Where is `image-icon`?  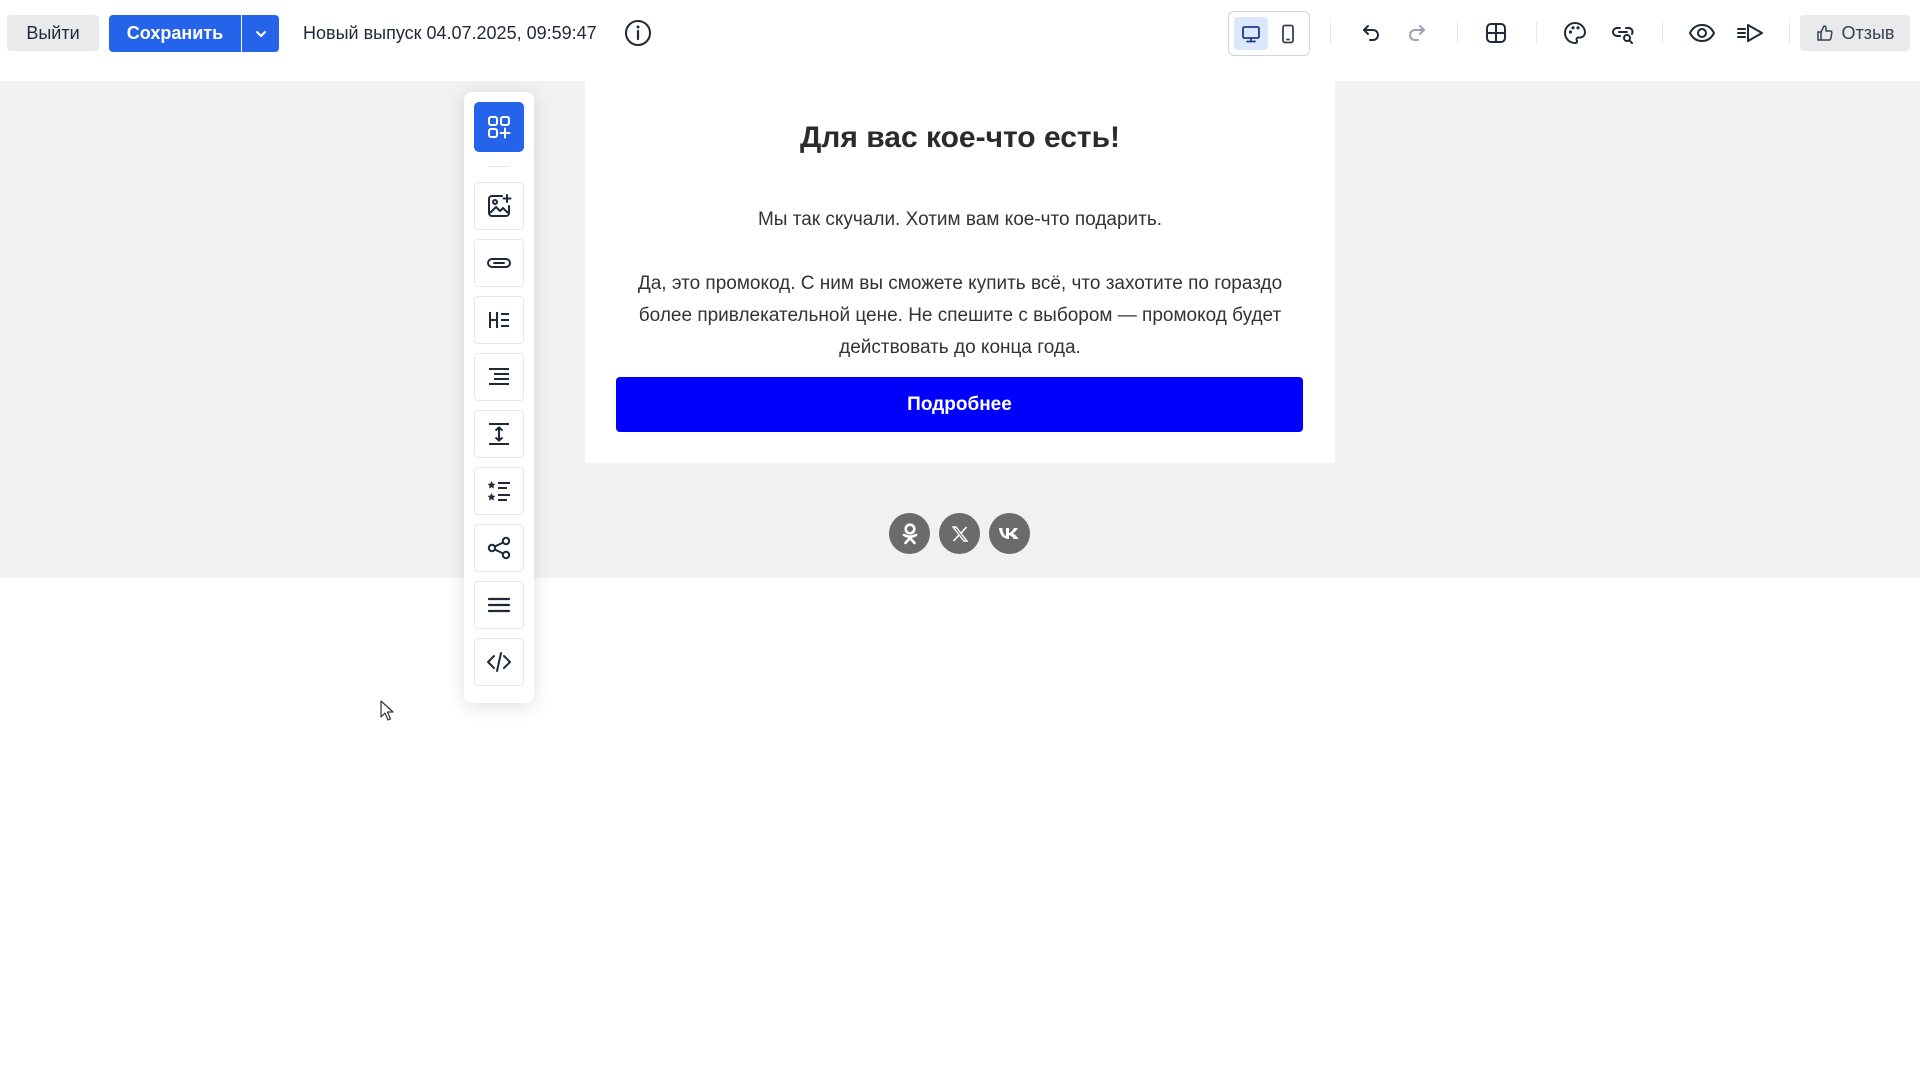 image-icon is located at coordinates (499, 206).